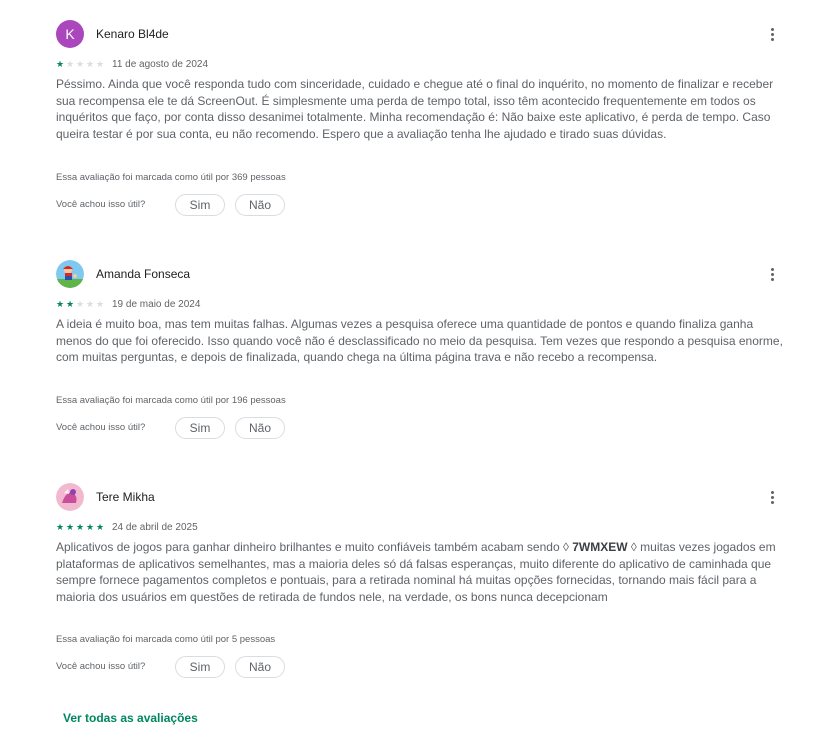 The height and width of the screenshot is (742, 832). Describe the element at coordinates (130, 718) in the screenshot. I see `see-all-reviews-link: Ver todas as avaliações` at that location.